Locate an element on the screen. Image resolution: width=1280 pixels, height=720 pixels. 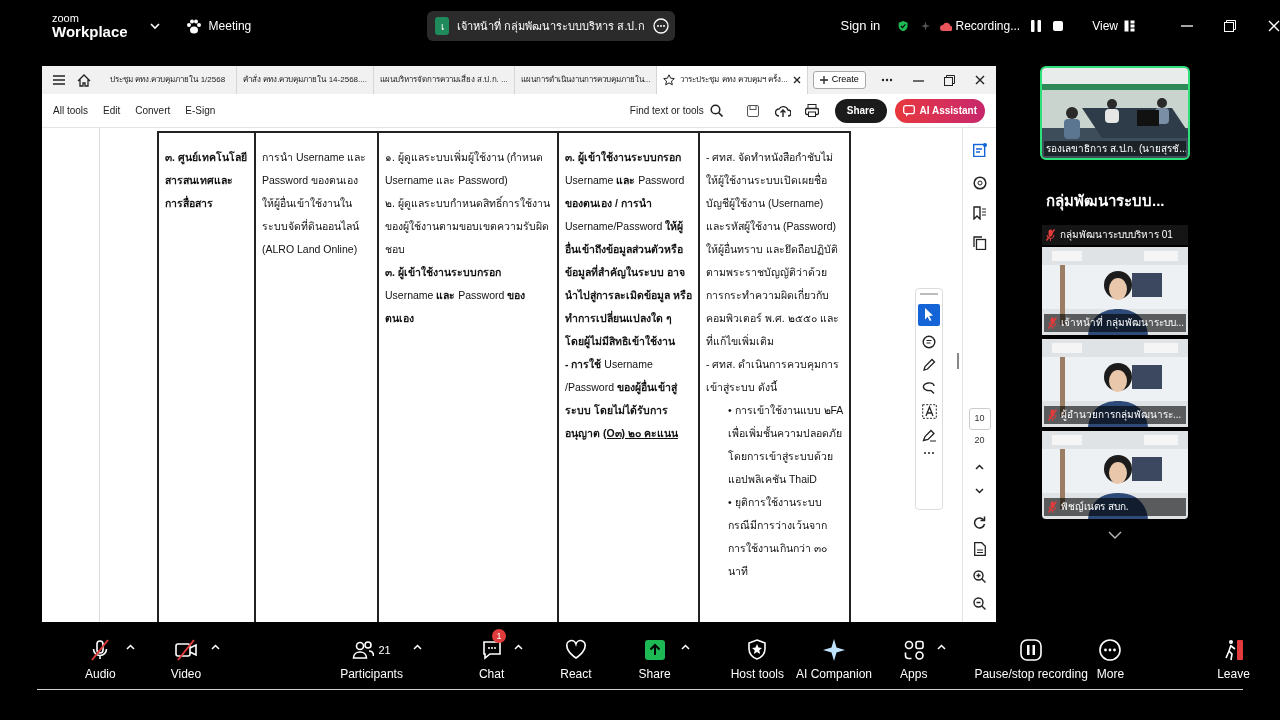
lasso-icon is located at coordinates (929, 388).